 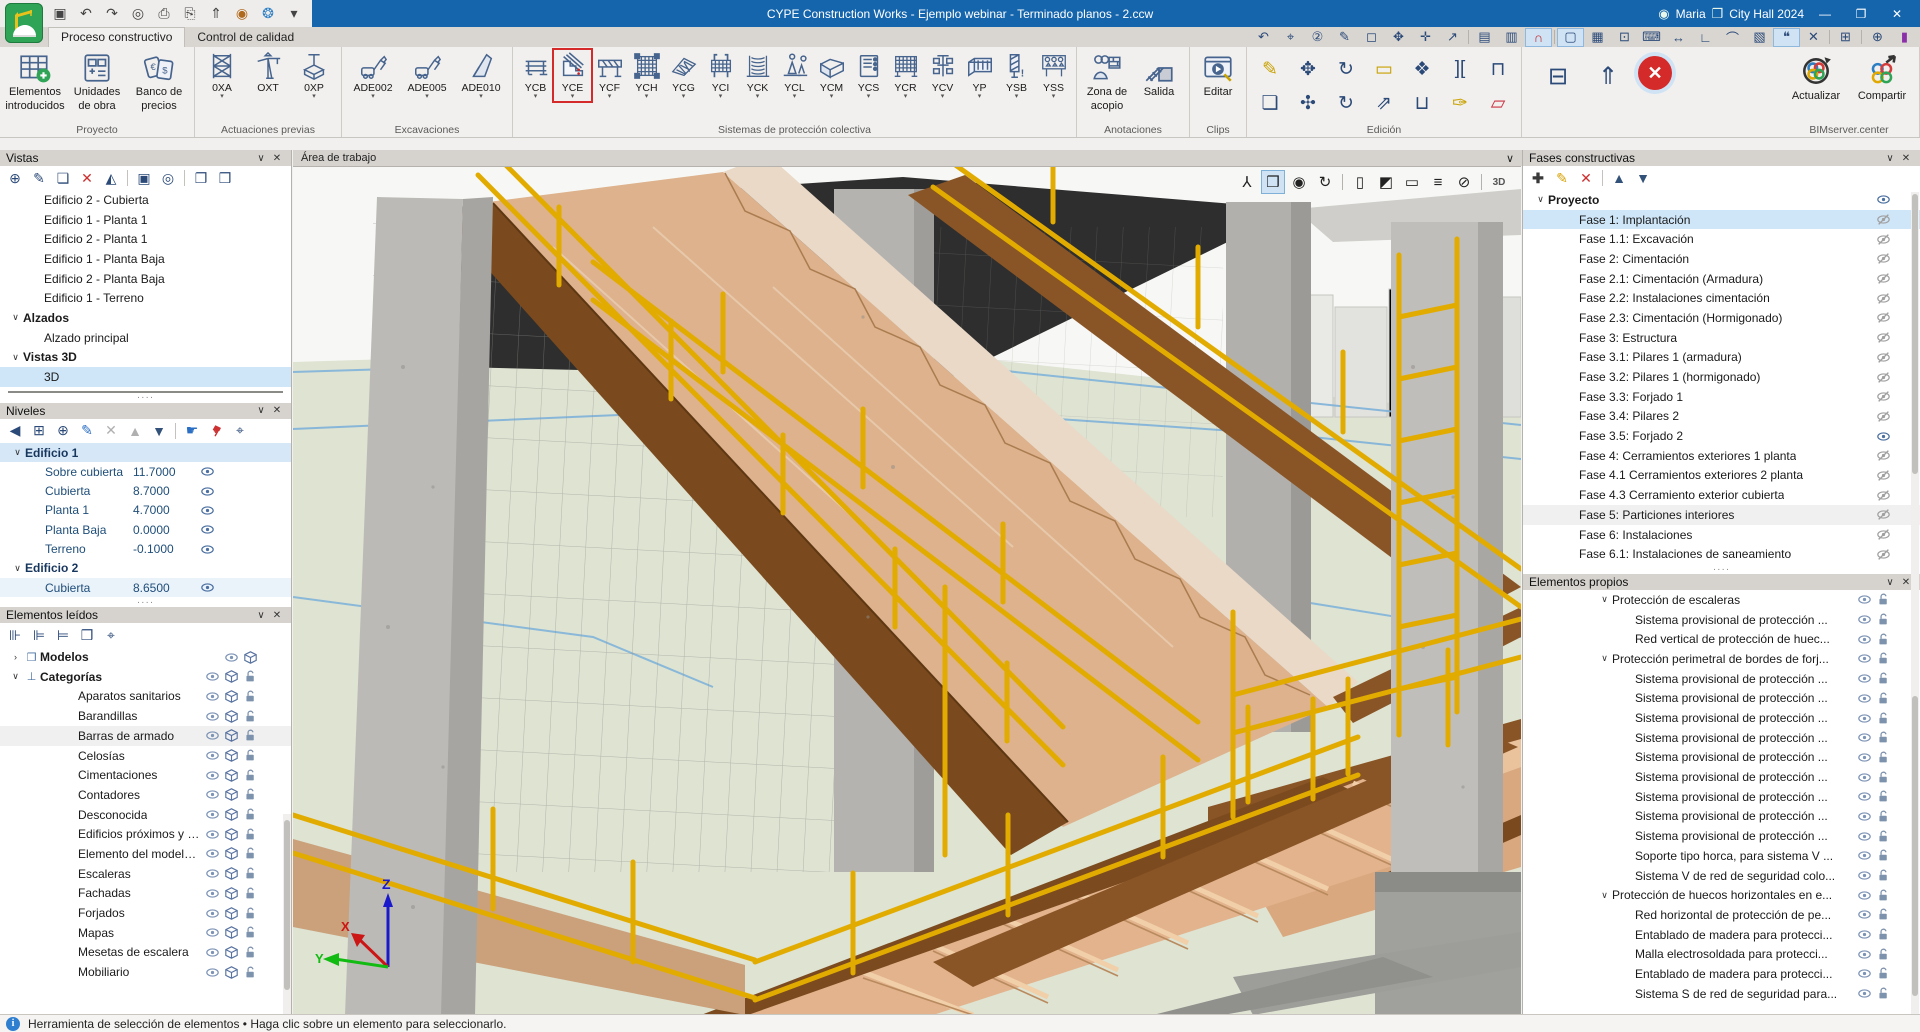 What do you see at coordinates (1904, 37) in the screenshot?
I see `help-book-icon: ▮` at bounding box center [1904, 37].